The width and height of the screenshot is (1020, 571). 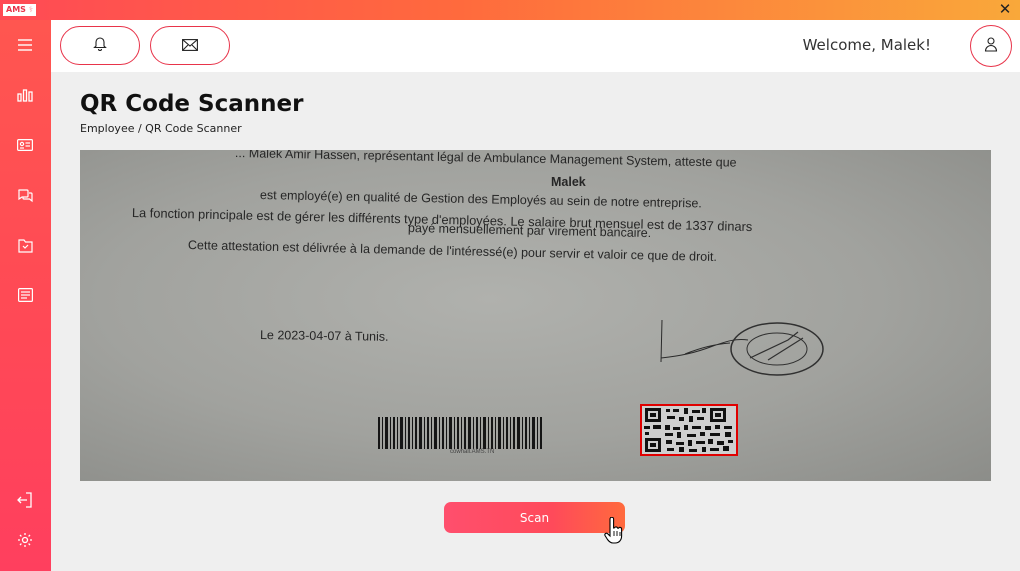 I want to click on barcode-caption: cowhall.AMS.TN, so click(x=472, y=452).